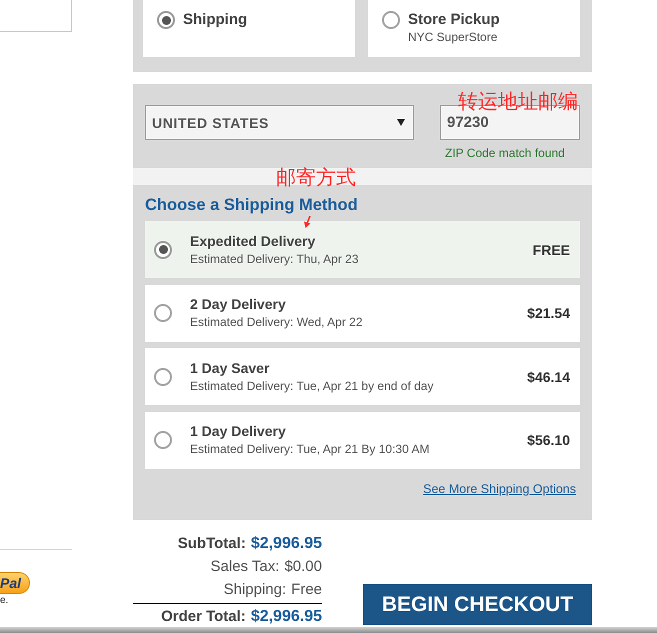 The width and height of the screenshot is (657, 633). Describe the element at coordinates (279, 122) in the screenshot. I see `country-select: UNITED STATES` at that location.